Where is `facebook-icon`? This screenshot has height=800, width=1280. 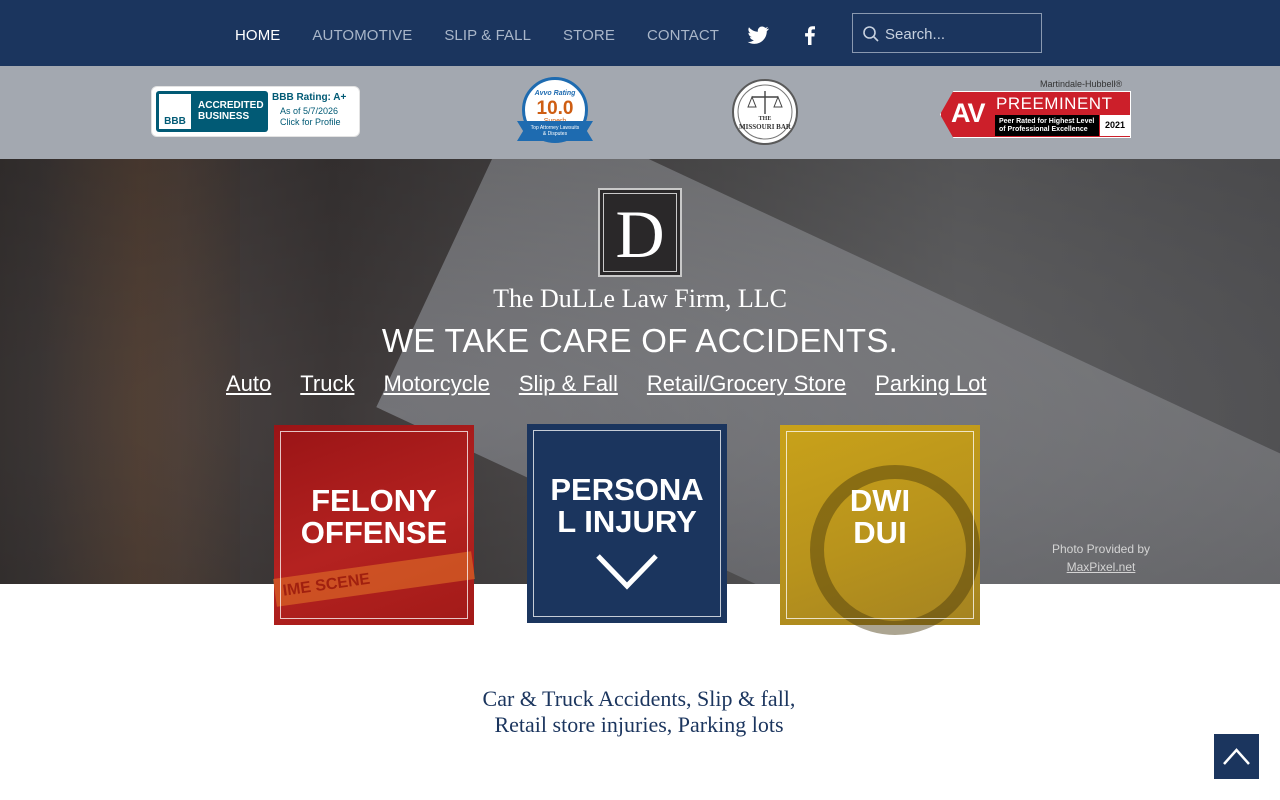 facebook-icon is located at coordinates (810, 35).